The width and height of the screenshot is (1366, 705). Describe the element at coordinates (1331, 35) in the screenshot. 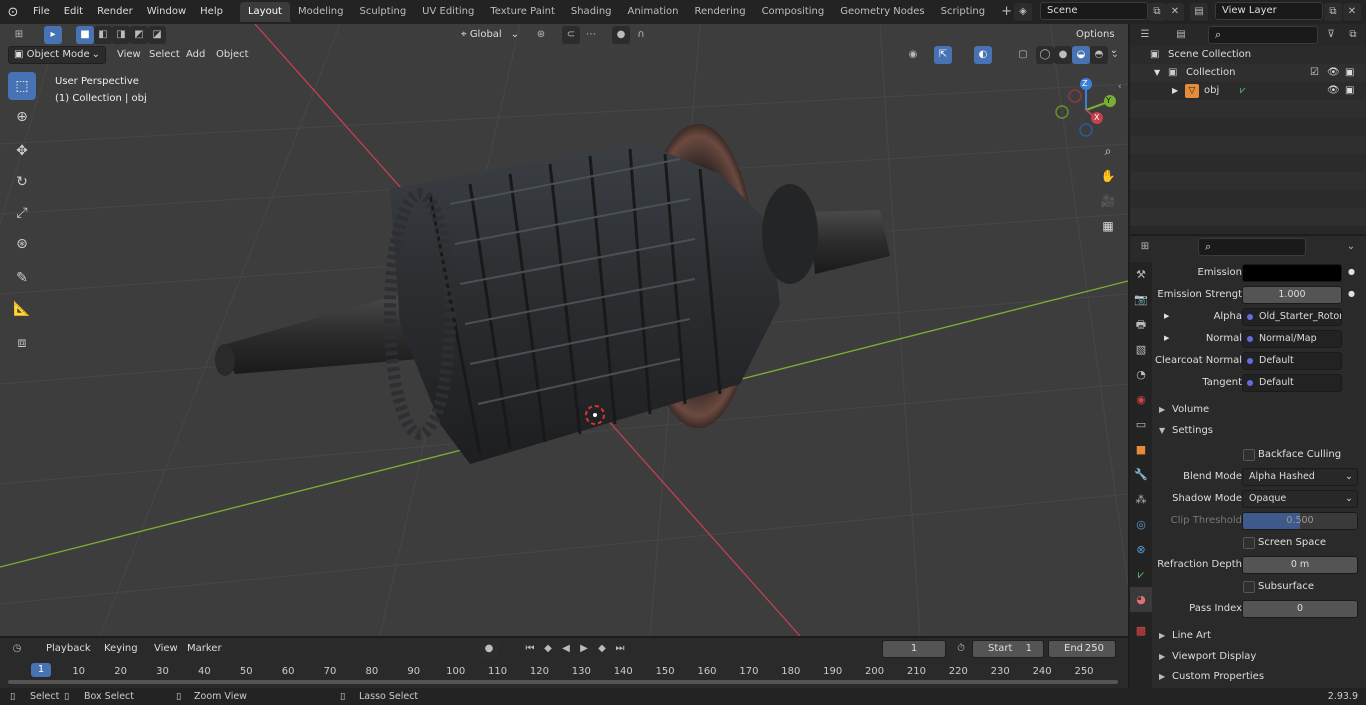

I see `filter-icon: ⊽` at that location.